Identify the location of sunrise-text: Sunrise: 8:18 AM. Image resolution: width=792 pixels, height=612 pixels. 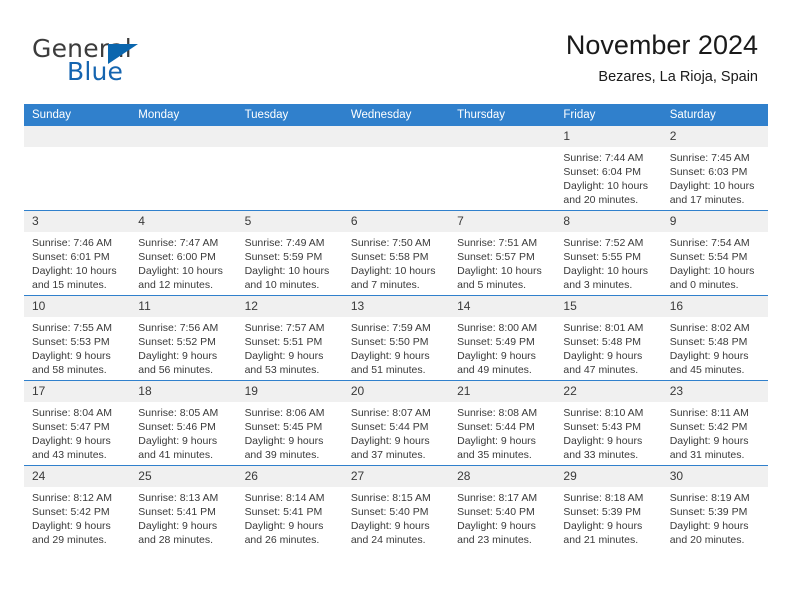
(603, 498).